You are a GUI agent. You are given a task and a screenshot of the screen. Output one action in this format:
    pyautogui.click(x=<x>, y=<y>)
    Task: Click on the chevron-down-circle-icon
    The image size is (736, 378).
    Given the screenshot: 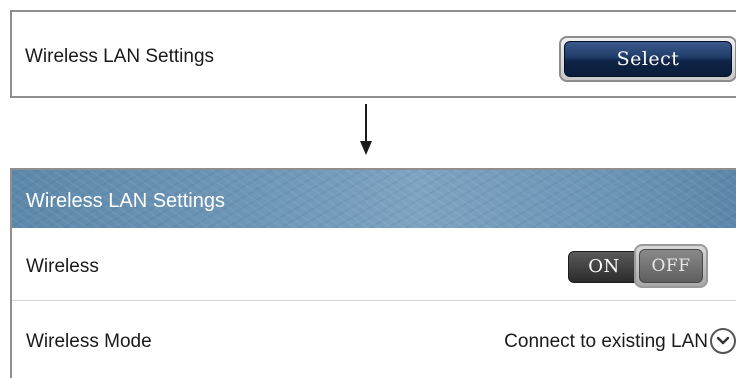 What is the action you would take?
    pyautogui.click(x=723, y=341)
    